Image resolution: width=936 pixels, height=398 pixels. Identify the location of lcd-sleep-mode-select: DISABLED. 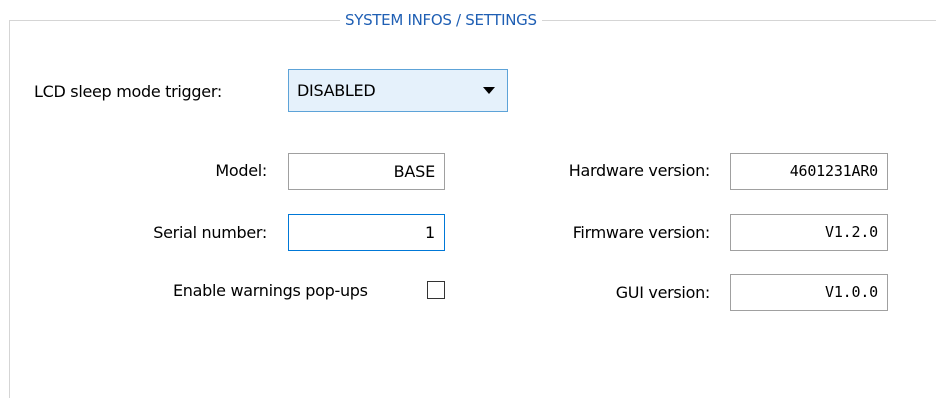
(398, 90).